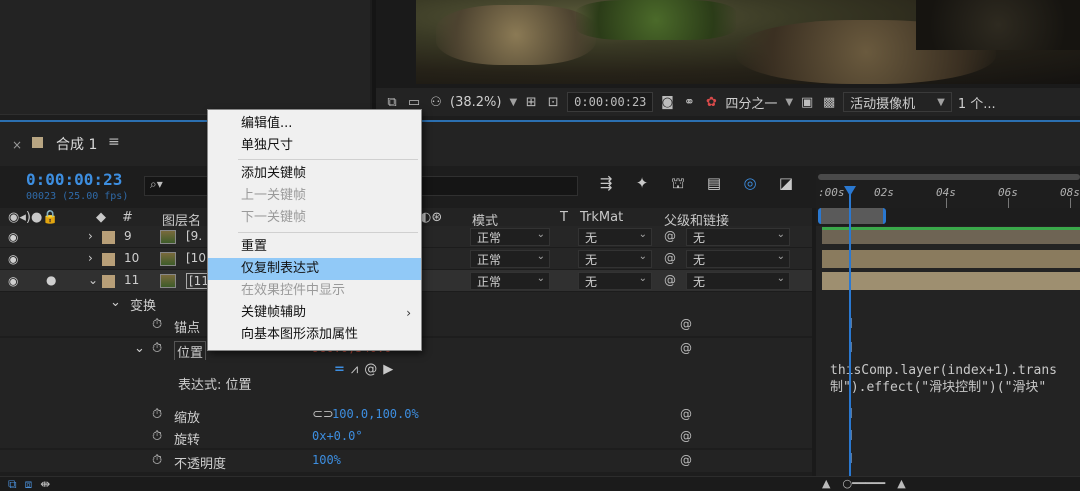 This screenshot has height=491, width=1080. Describe the element at coordinates (406, 437) in the screenshot. I see `property-row-rotation: ⏱ 旋转 0x+0.0° @` at that location.